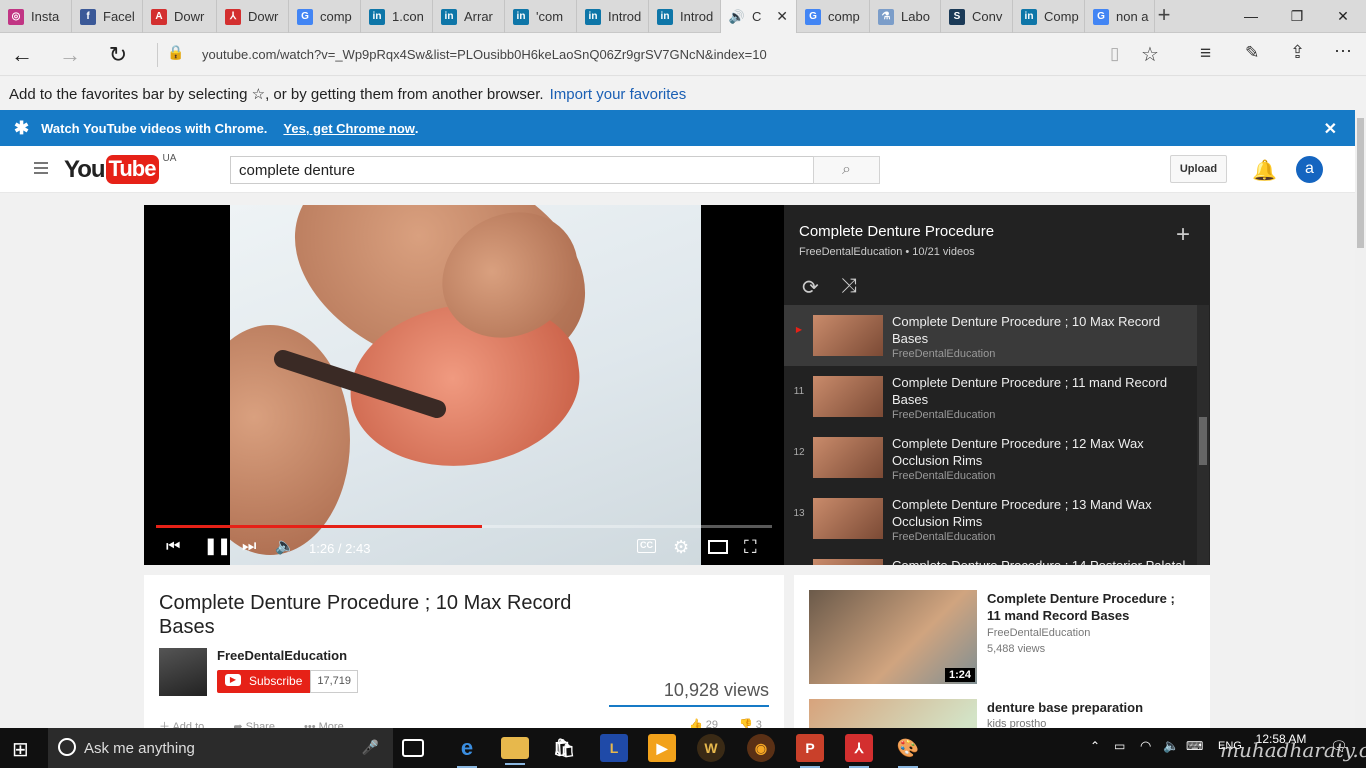 This screenshot has height=768, width=1366. What do you see at coordinates (1203, 441) in the screenshot?
I see `playlist-scroll-thumb` at bounding box center [1203, 441].